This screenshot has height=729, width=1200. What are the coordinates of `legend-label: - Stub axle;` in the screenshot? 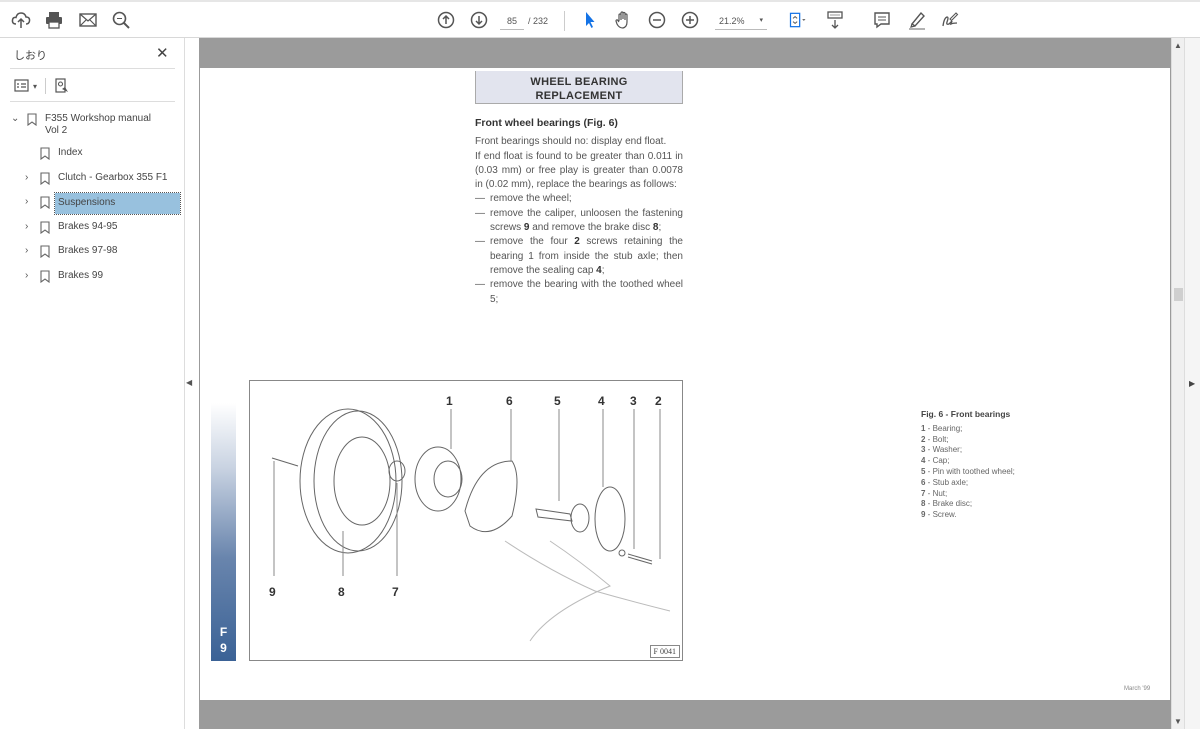 It's located at (947, 482).